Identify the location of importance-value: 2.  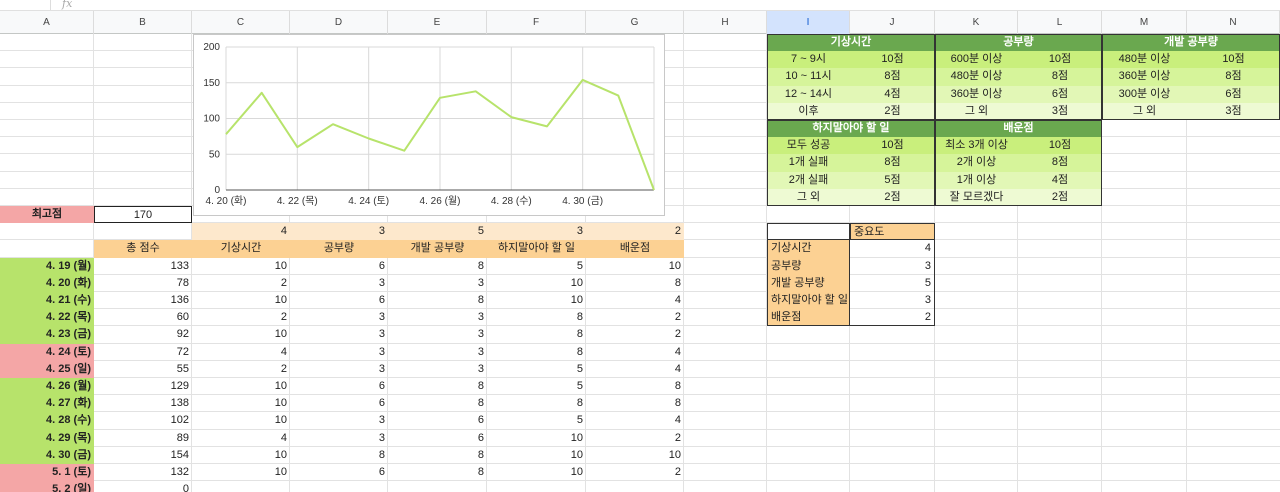
(892, 318).